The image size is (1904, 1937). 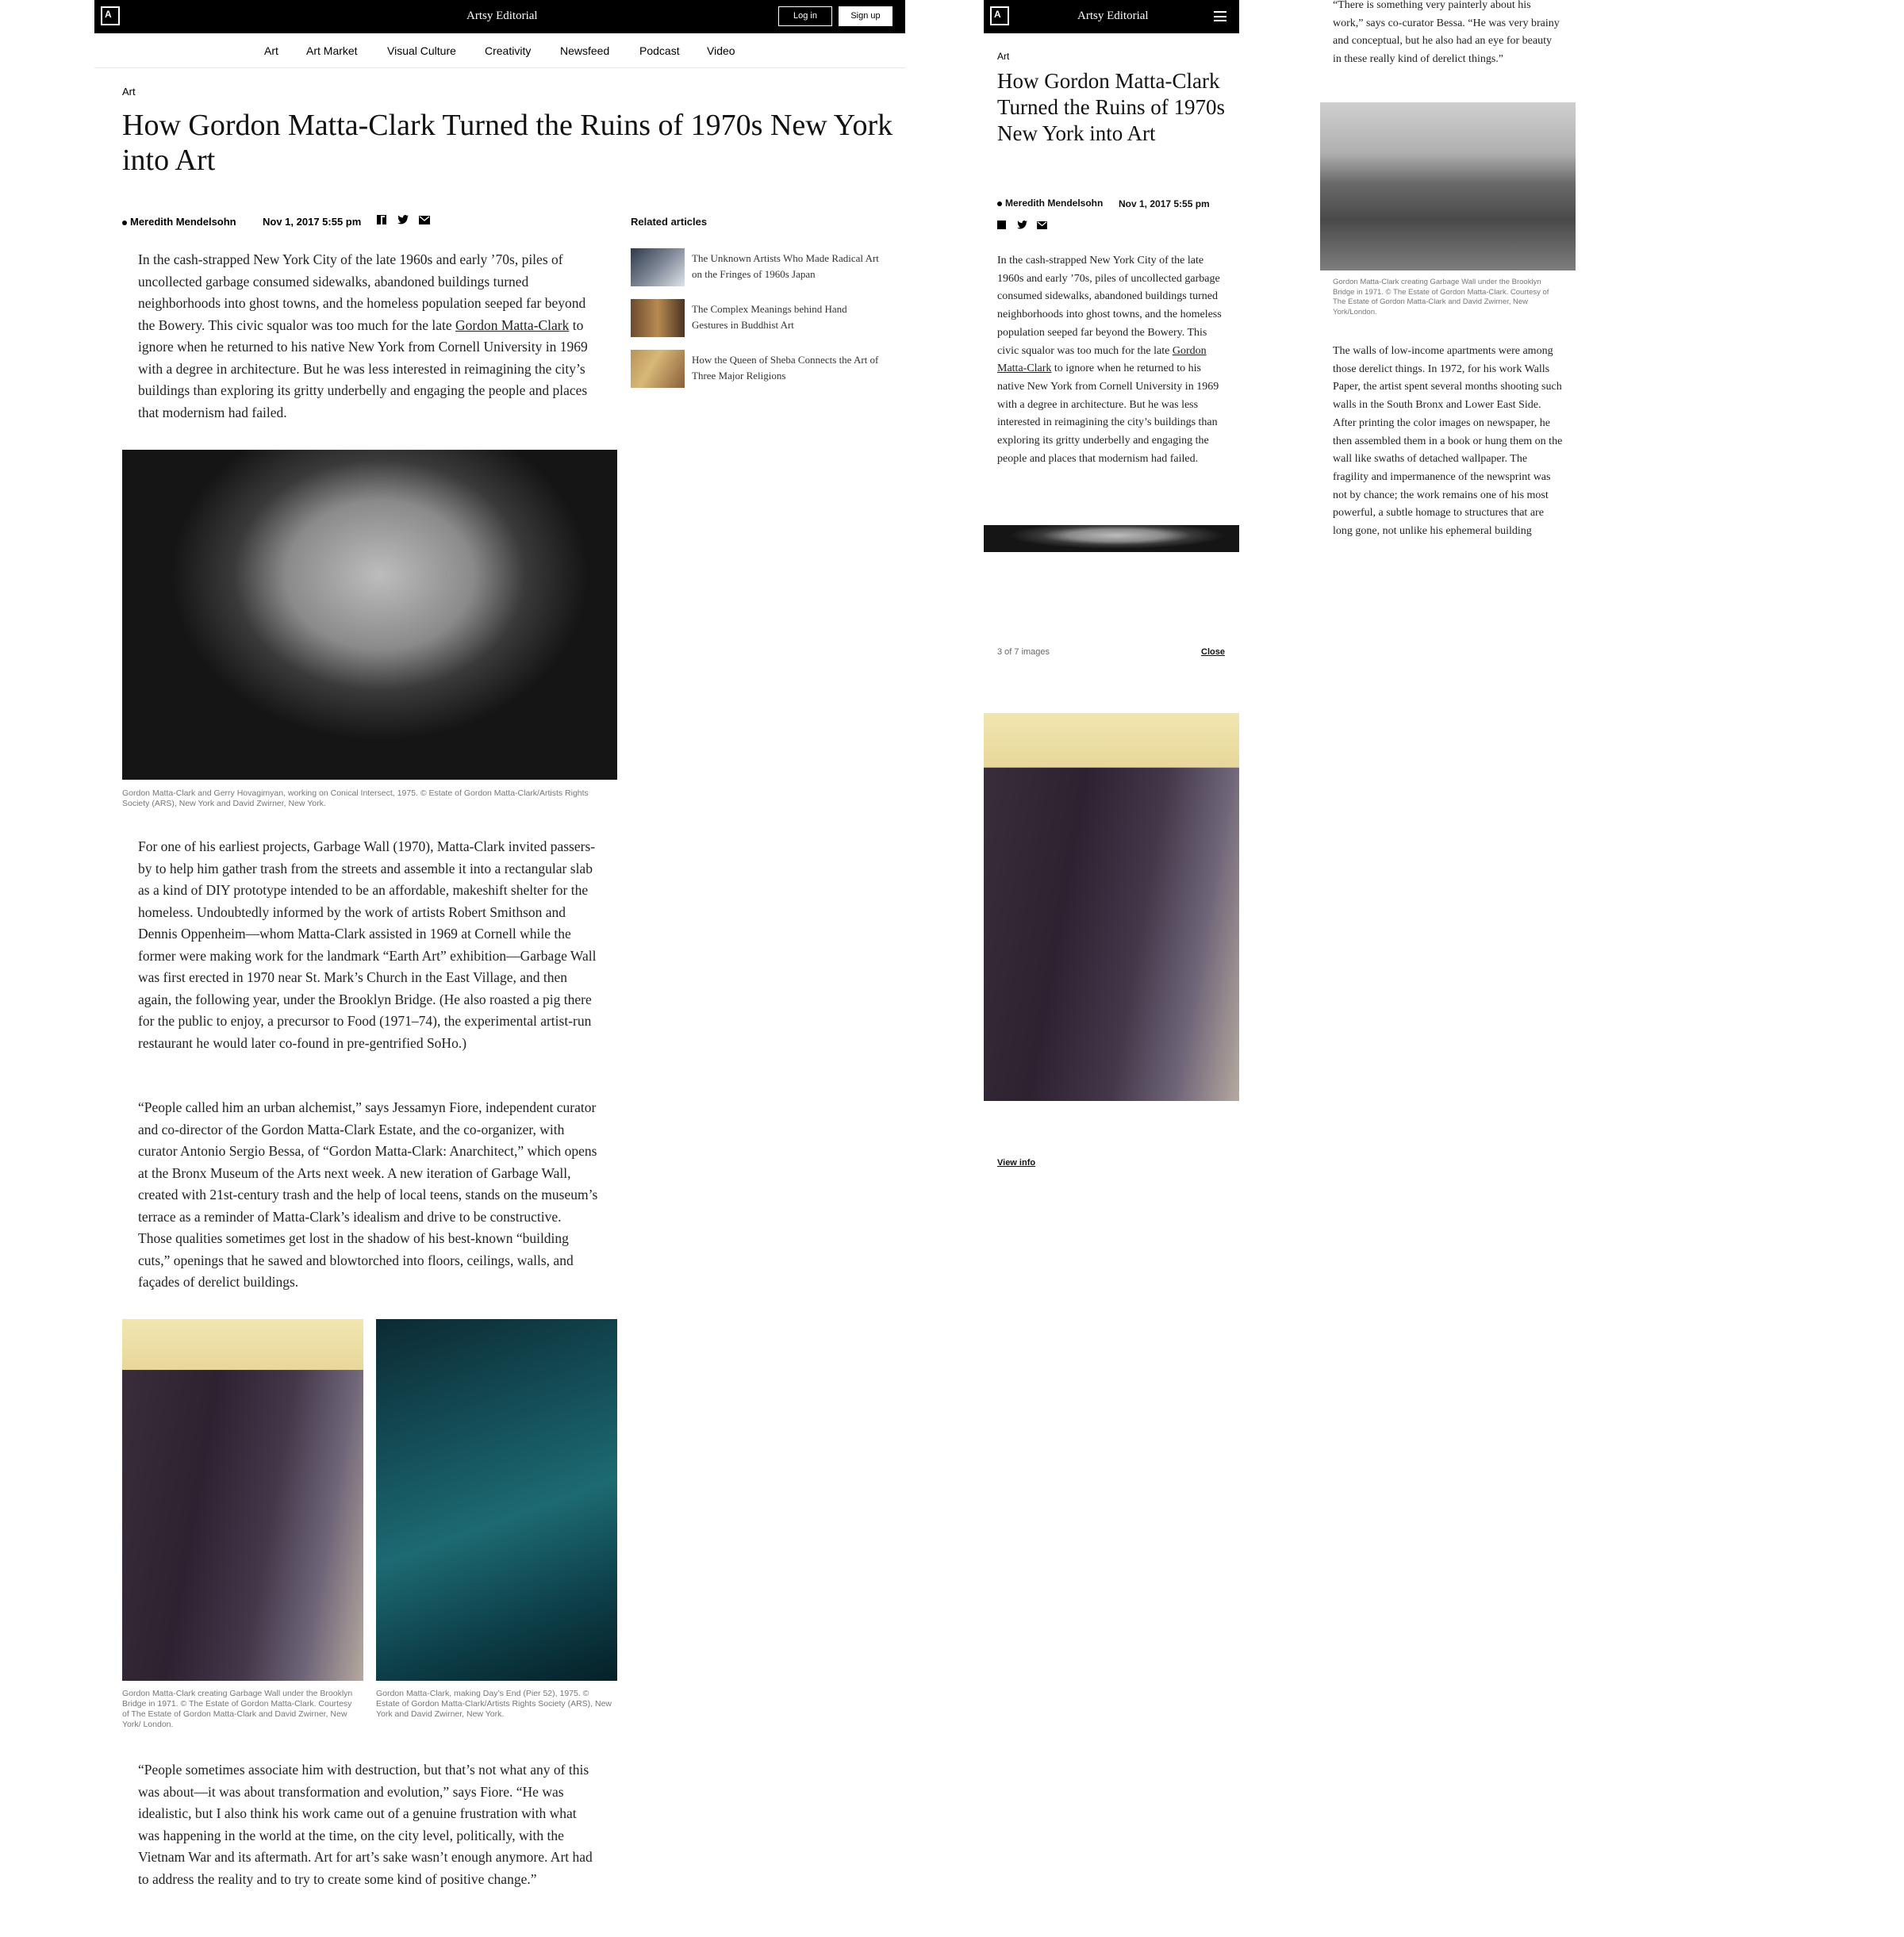 I want to click on nav-creativity: Creativity, so click(x=508, y=50).